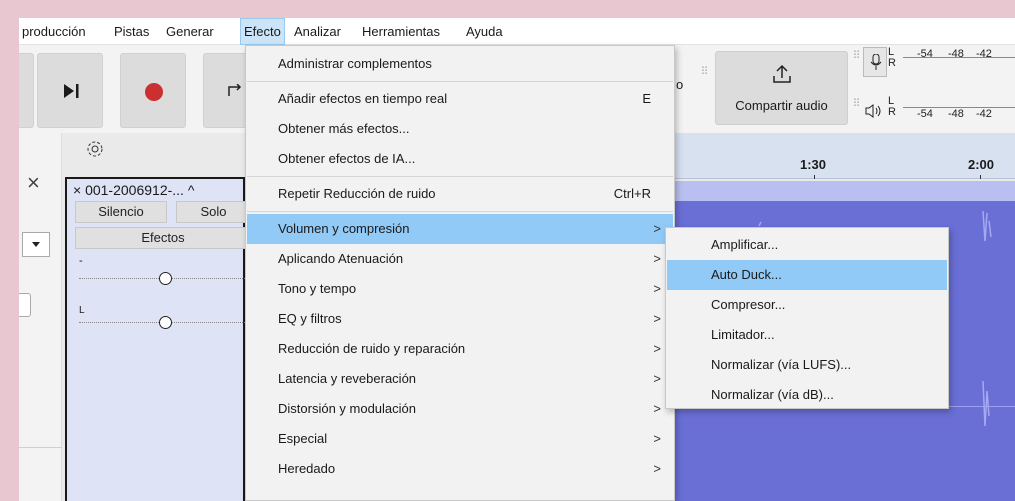 The width and height of the screenshot is (1015, 501). I want to click on effect-menu-item: Reducción de ruido y reparación >, so click(460, 349).